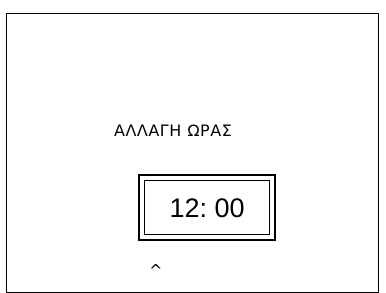 The image size is (386, 293). I want to click on time-value: 12: 00, so click(207, 207).